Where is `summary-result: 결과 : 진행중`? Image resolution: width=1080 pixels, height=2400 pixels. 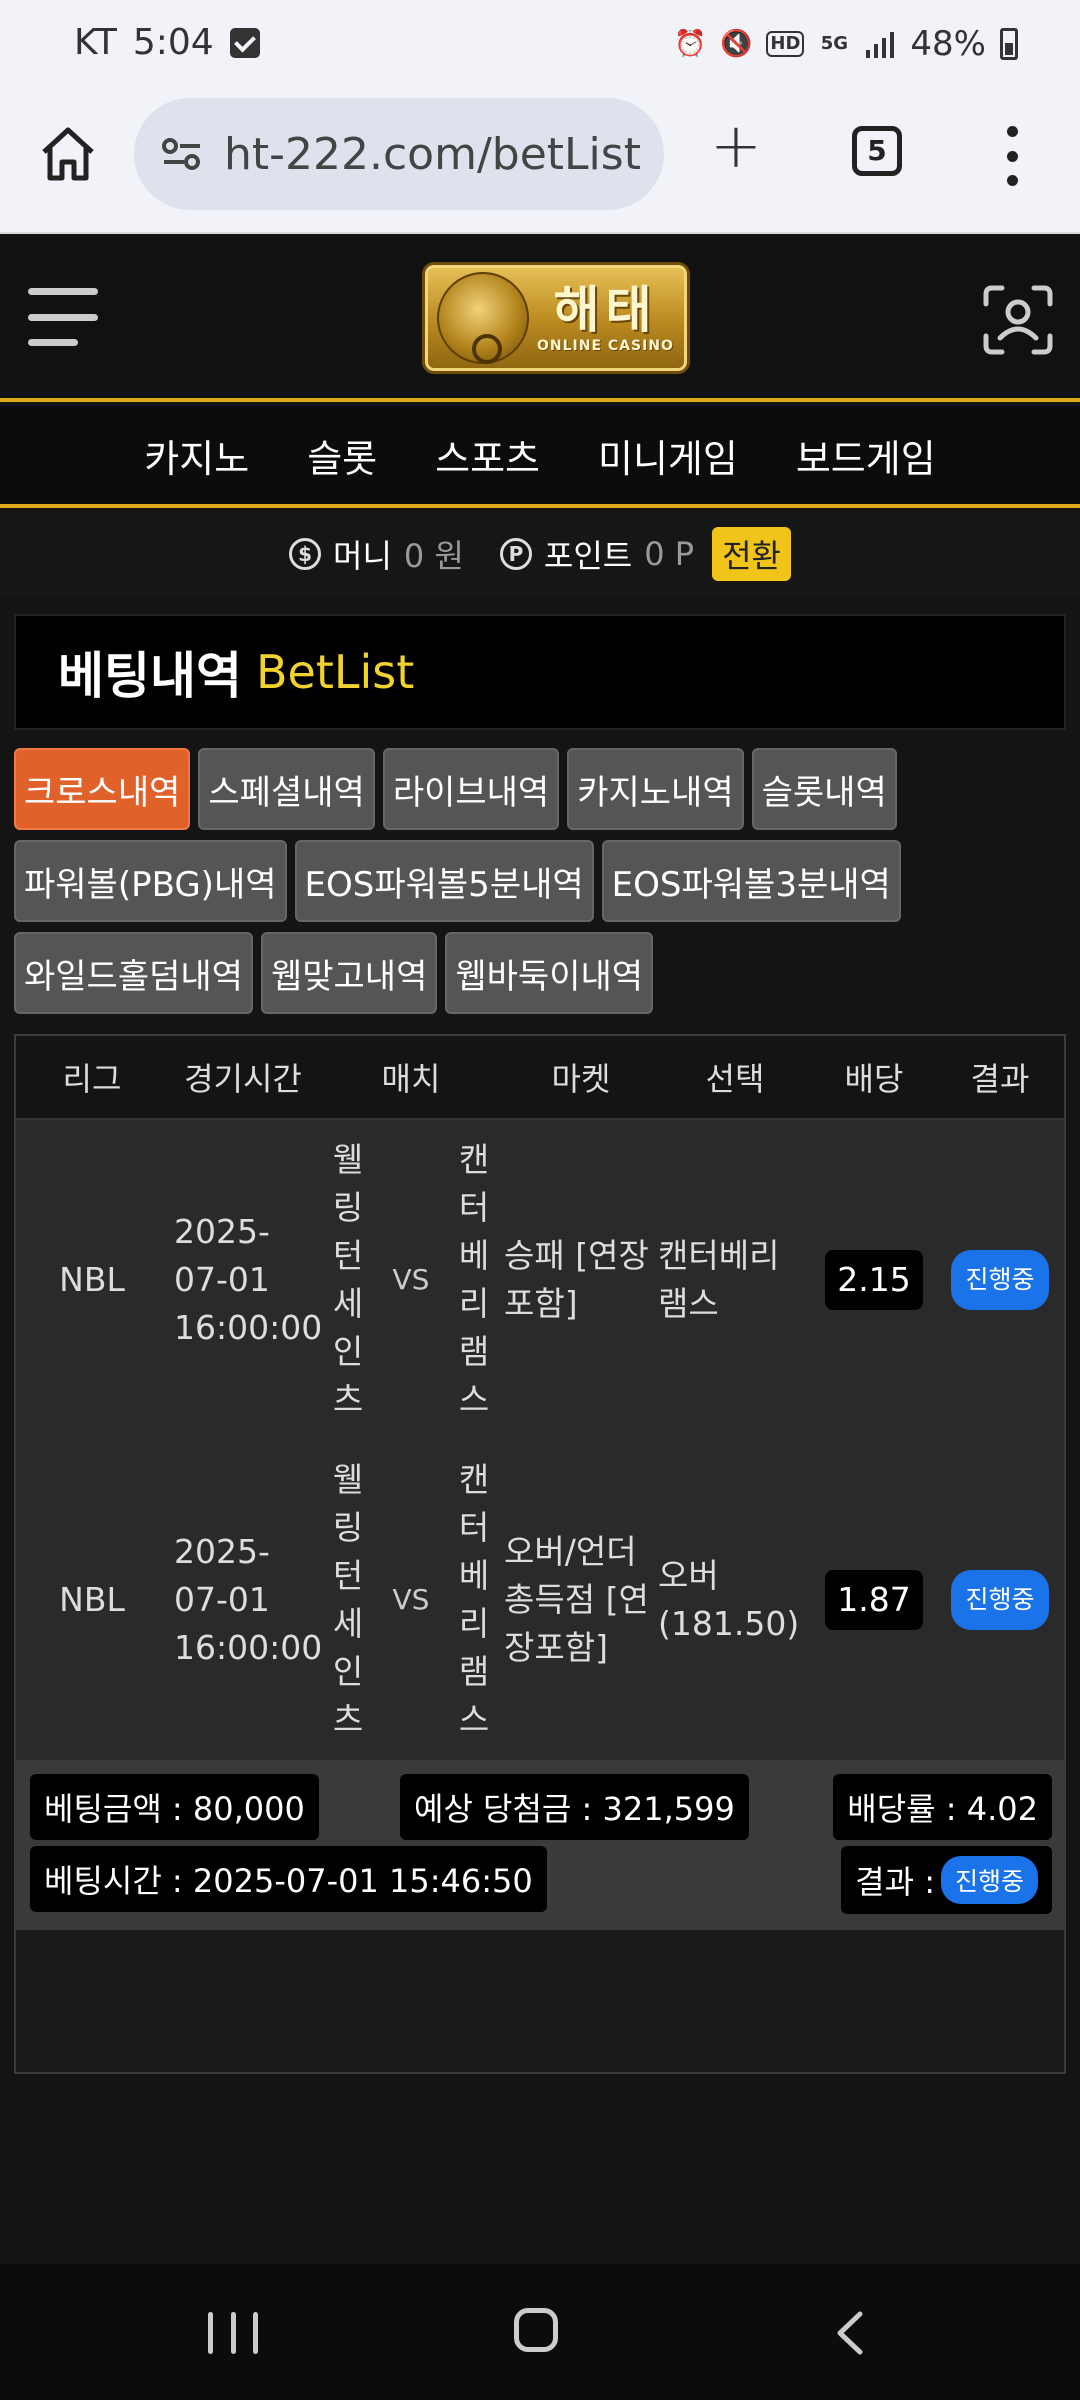 summary-result: 결과 : 진행중 is located at coordinates (946, 1880).